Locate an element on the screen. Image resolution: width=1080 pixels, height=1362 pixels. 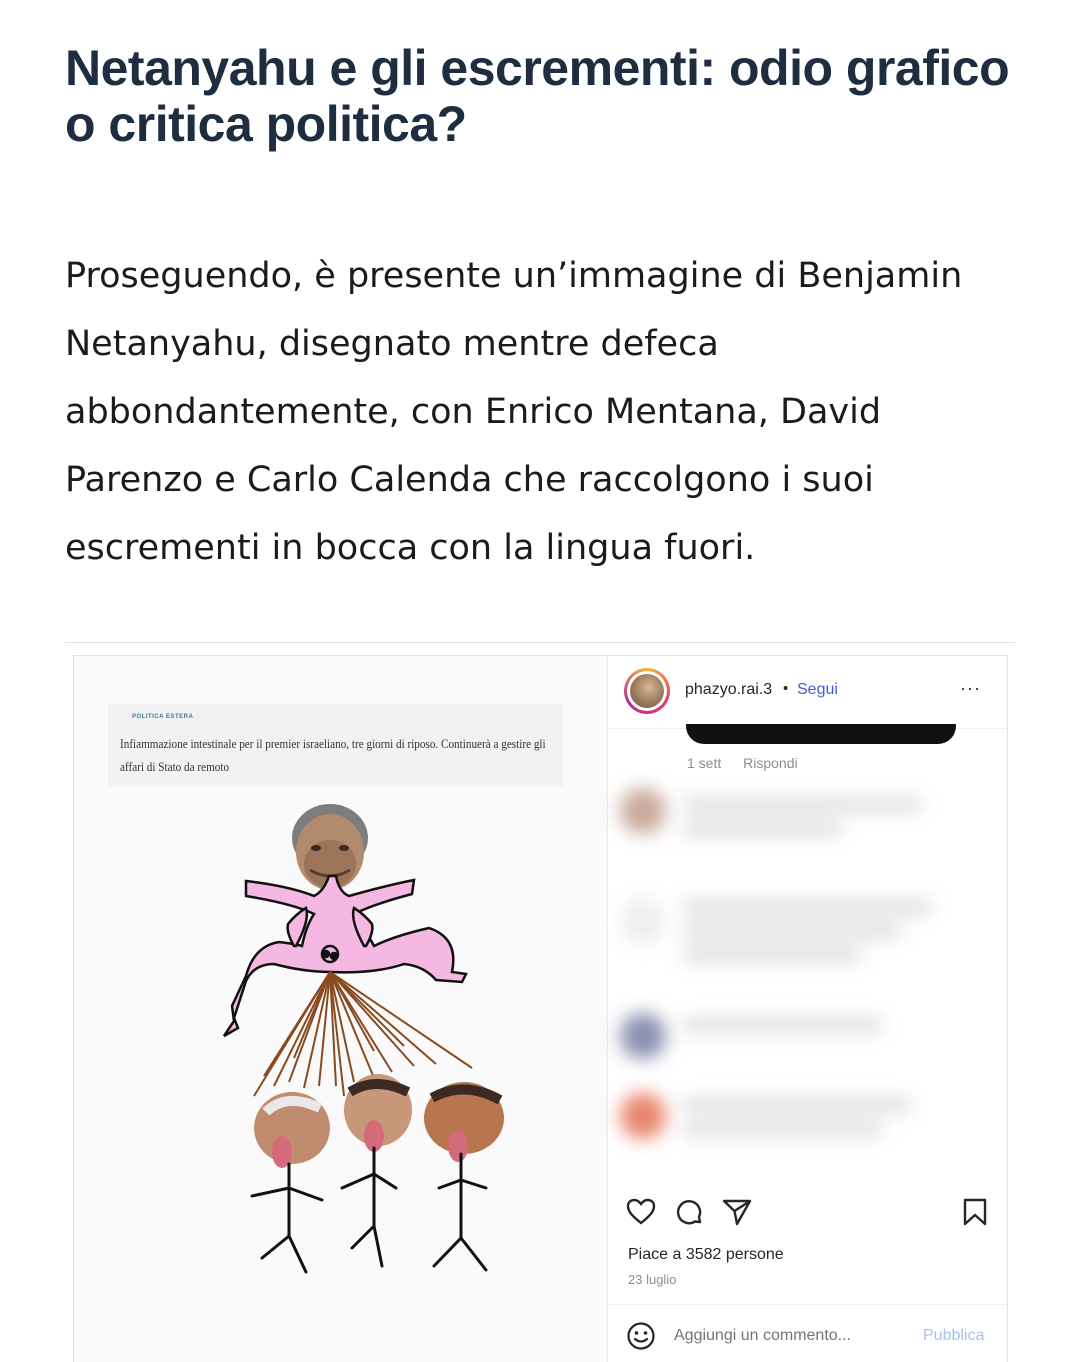
post-date: 23 luglio is located at coordinates (652, 1279).